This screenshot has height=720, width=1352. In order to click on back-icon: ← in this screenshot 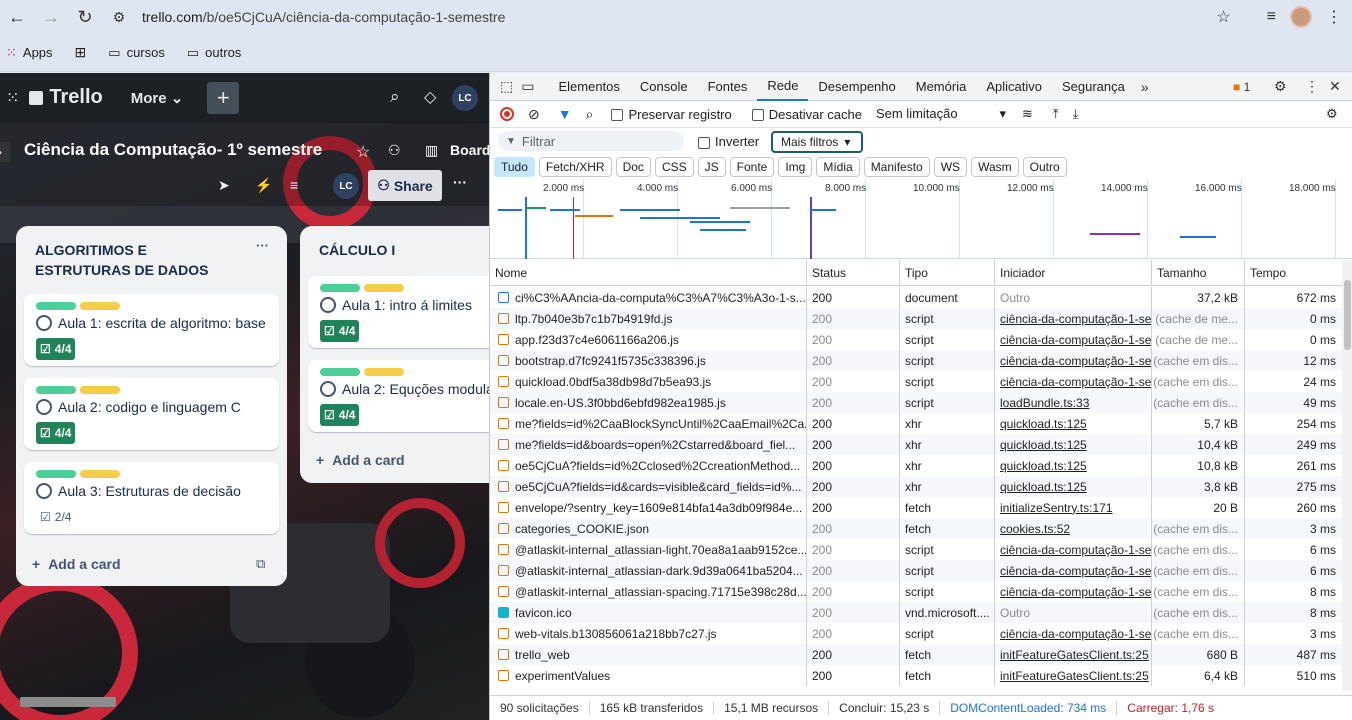, I will do `click(17, 17)`.